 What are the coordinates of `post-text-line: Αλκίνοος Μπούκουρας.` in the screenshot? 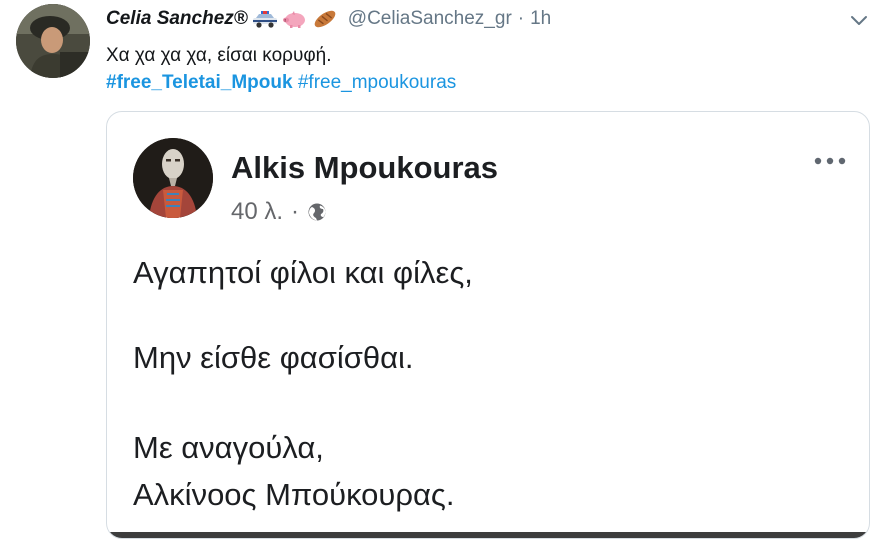 It's located at (294, 494).